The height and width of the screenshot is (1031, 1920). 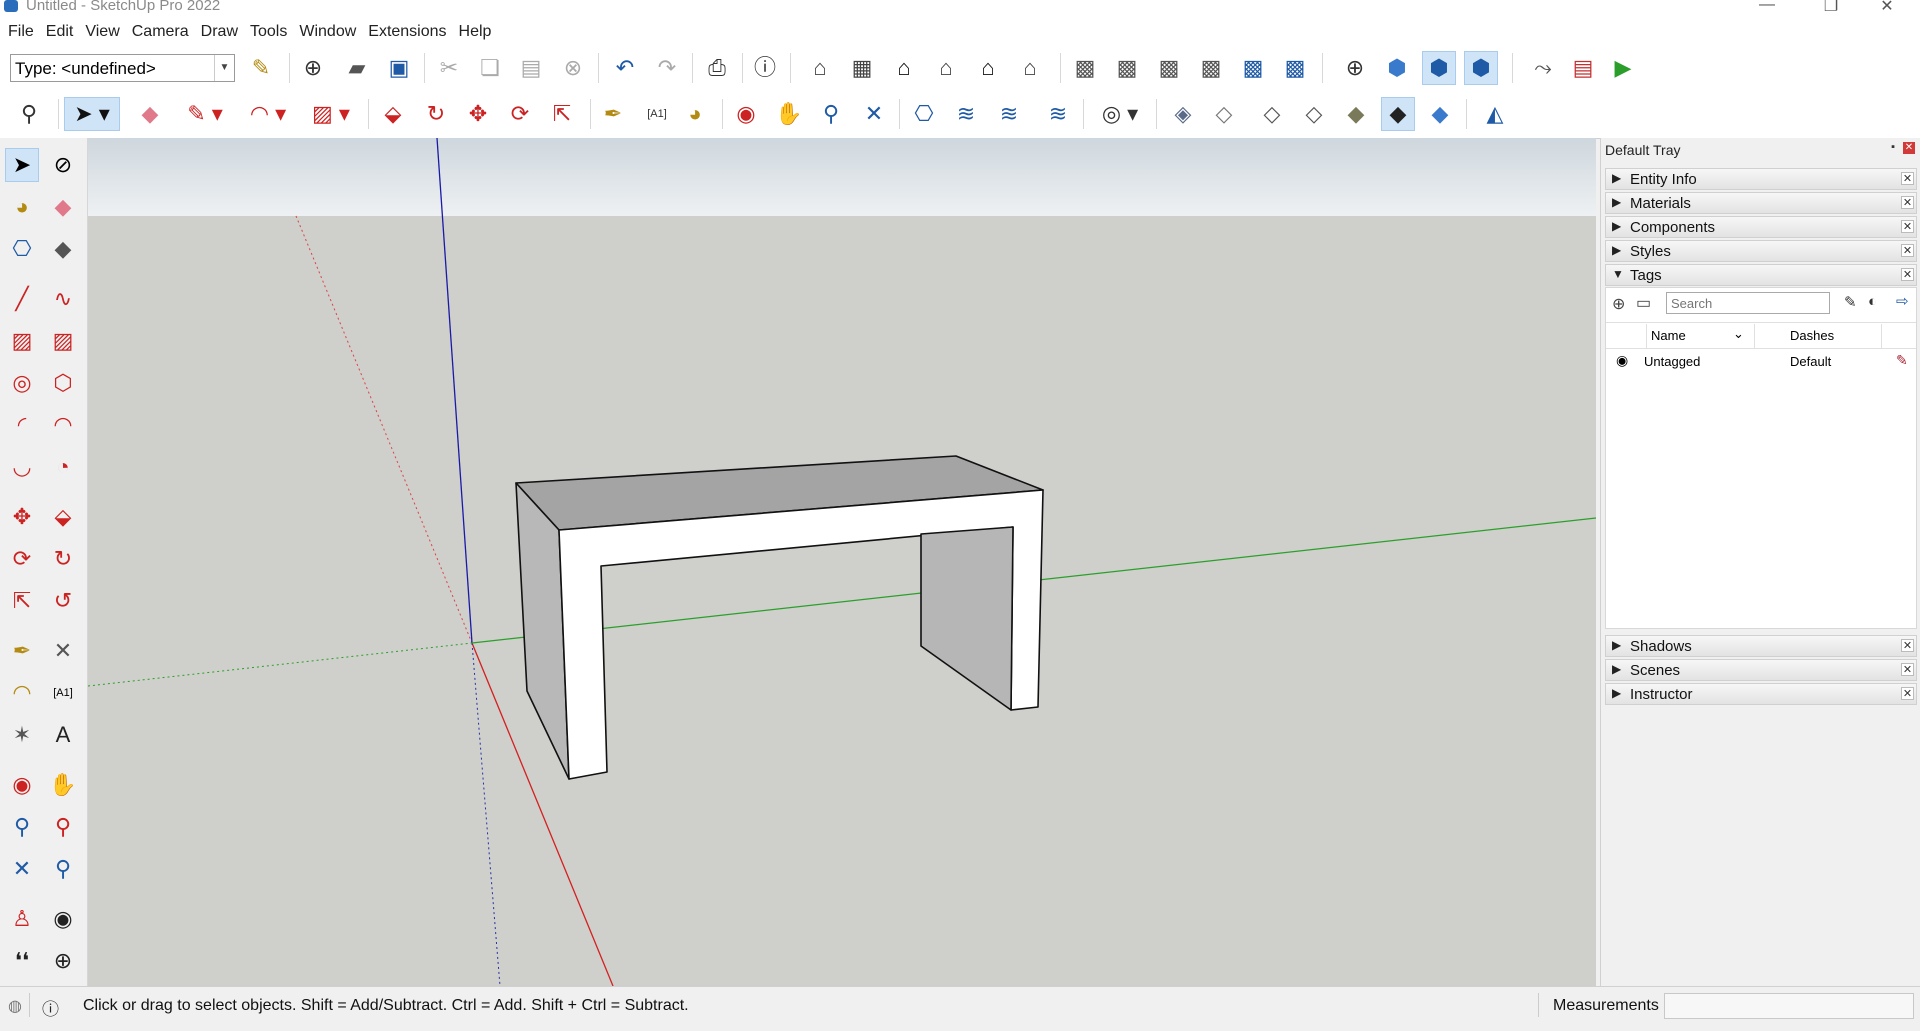 I want to click on minimize-icon: —, so click(x=1767, y=8).